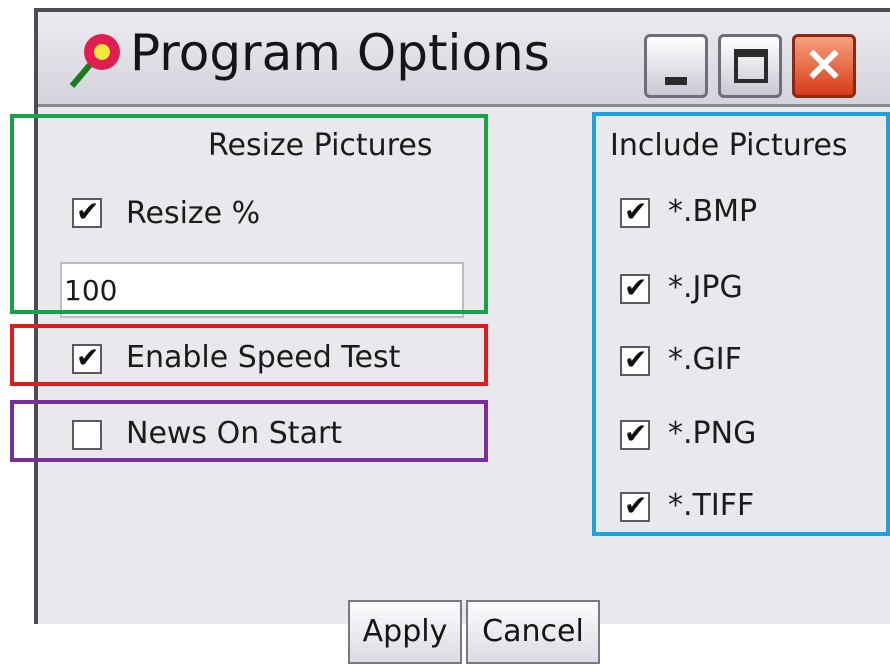  What do you see at coordinates (533, 632) in the screenshot?
I see `cancel-button: Cancel` at bounding box center [533, 632].